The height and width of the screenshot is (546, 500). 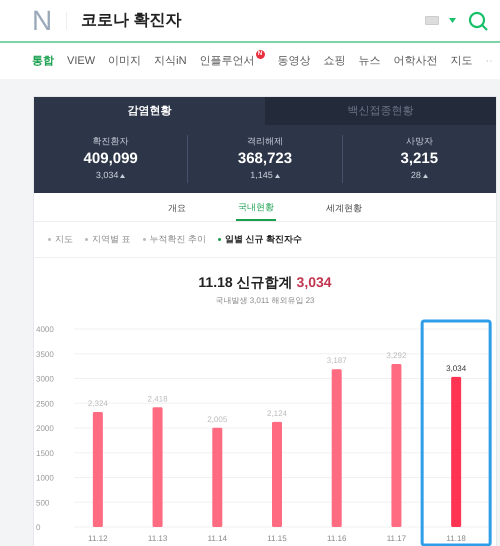 What do you see at coordinates (277, 538) in the screenshot?
I see `axis-label: 11.15` at bounding box center [277, 538].